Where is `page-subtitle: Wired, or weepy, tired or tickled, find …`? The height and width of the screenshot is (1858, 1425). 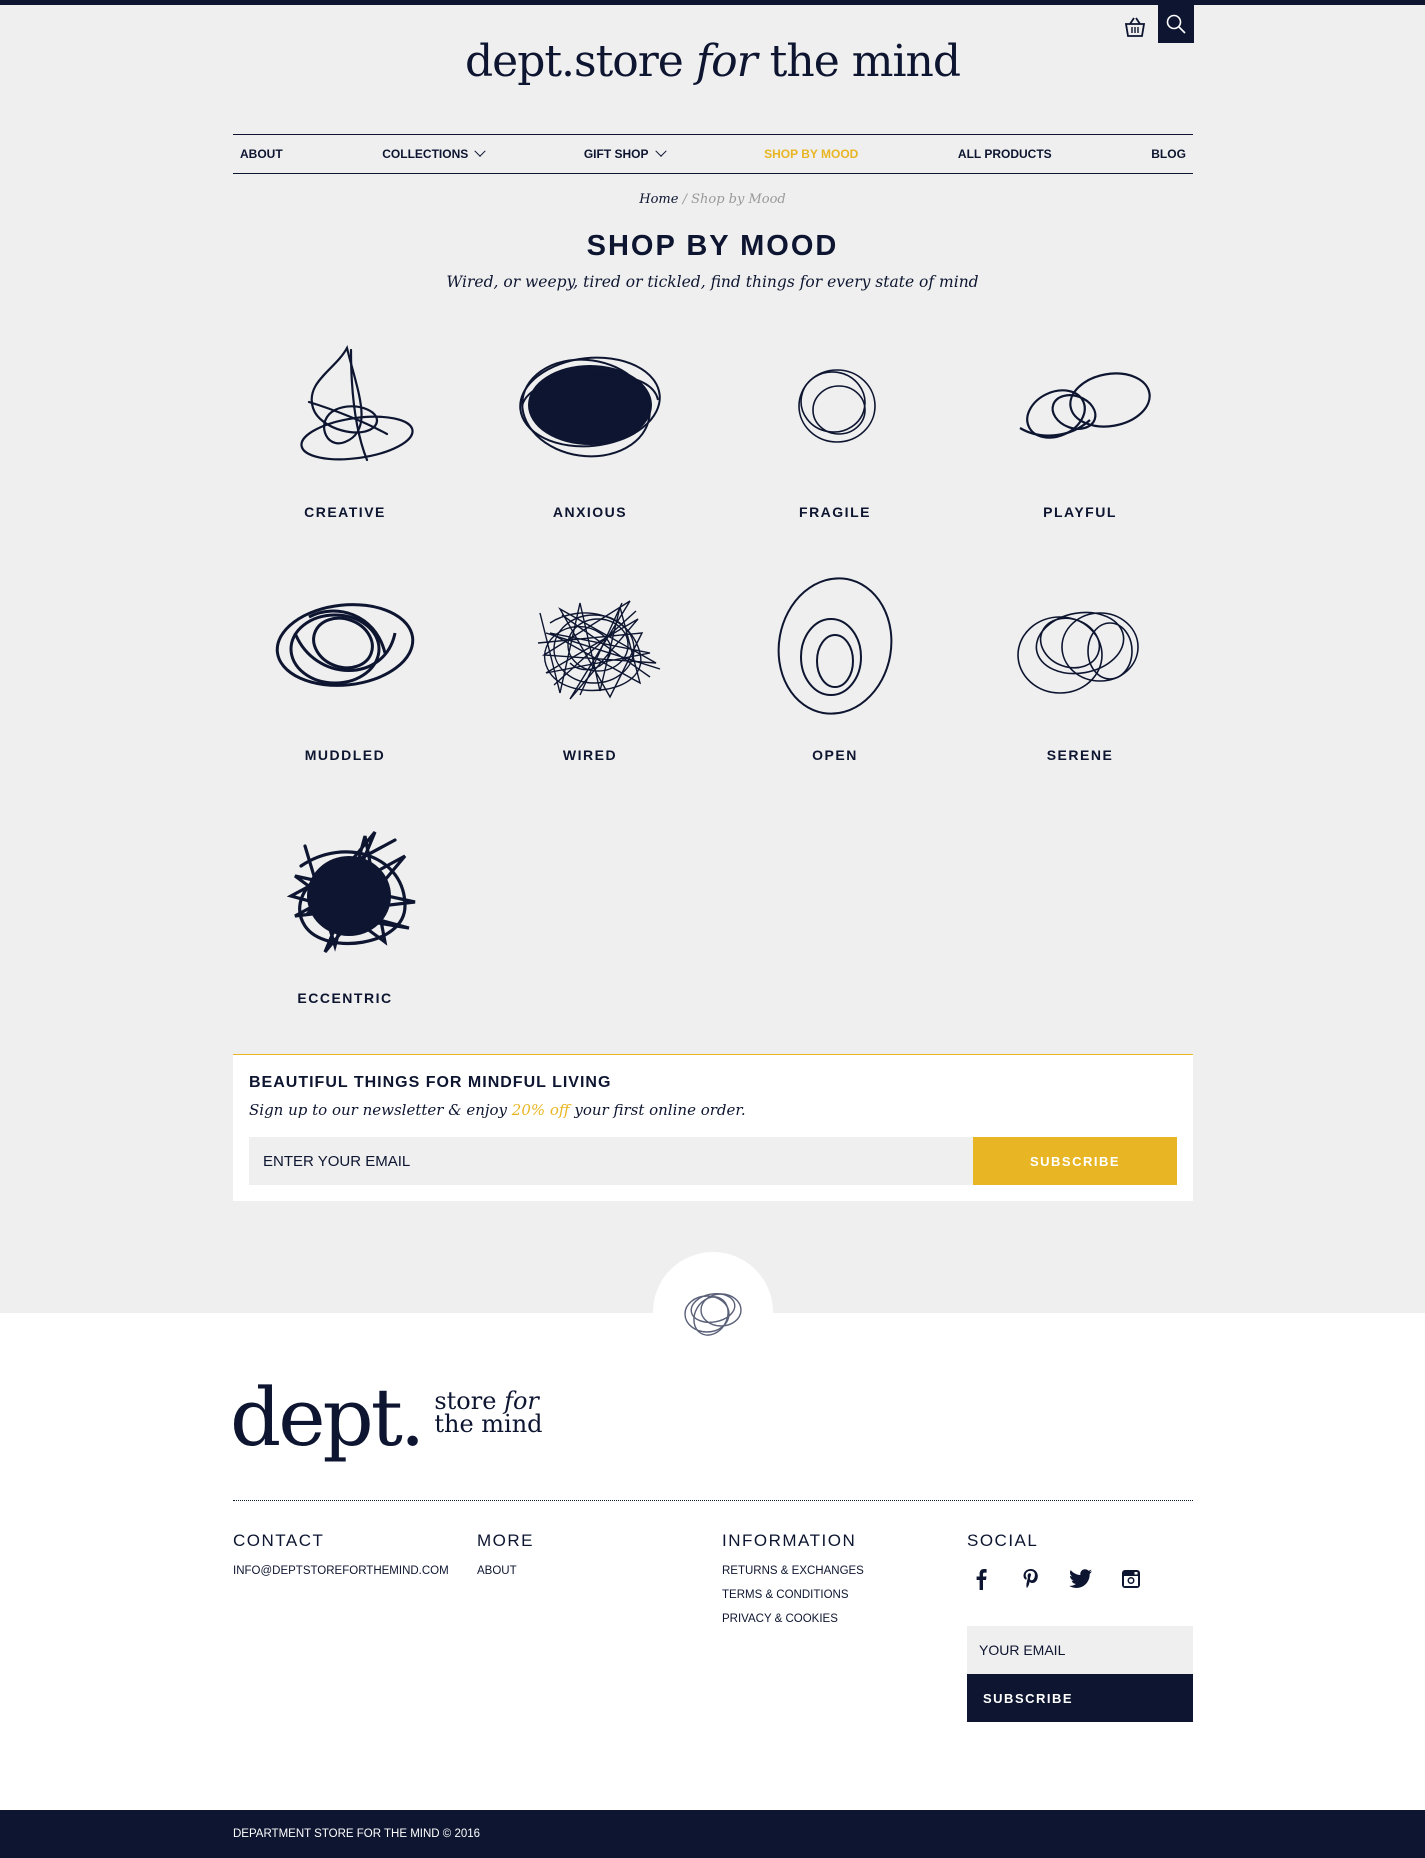 page-subtitle: Wired, or weepy, tired or tickled, find … is located at coordinates (712, 282).